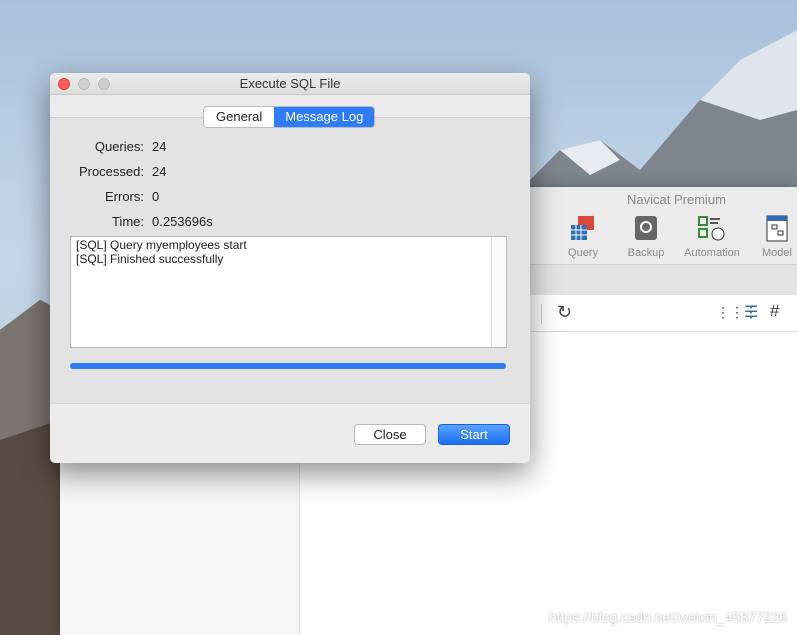 This screenshot has height=635, width=797. Describe the element at coordinates (239, 117) in the screenshot. I see `tab-general: General` at that location.